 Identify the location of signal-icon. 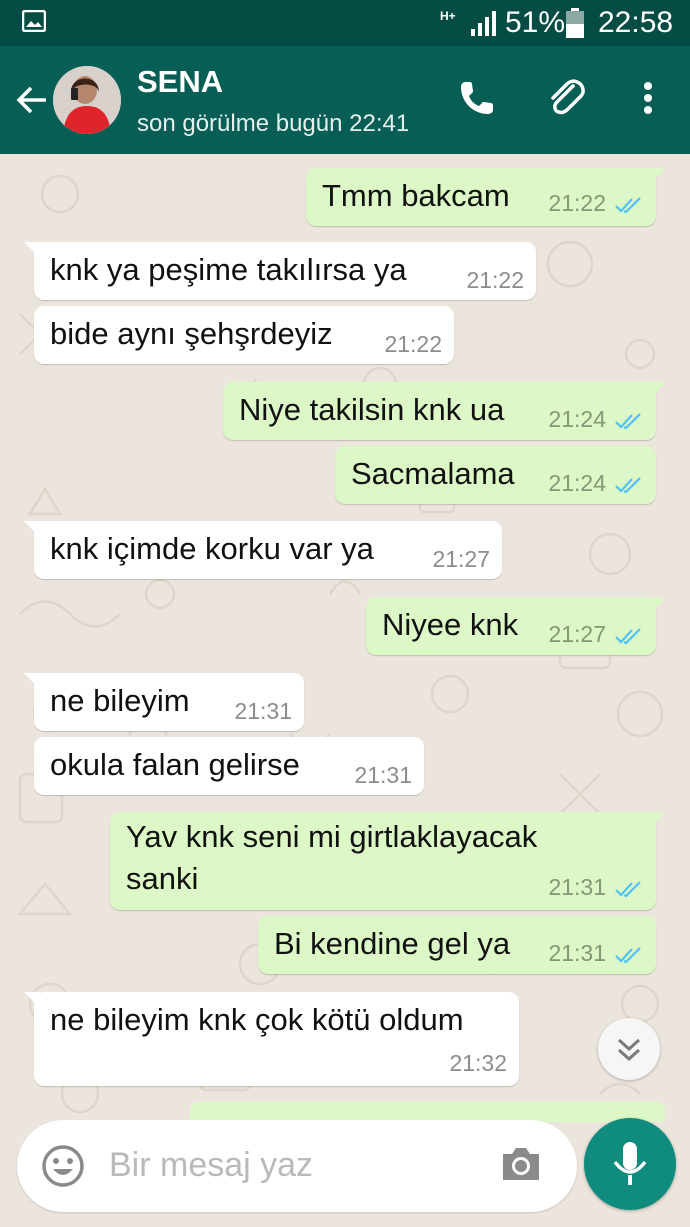
(483, 23).